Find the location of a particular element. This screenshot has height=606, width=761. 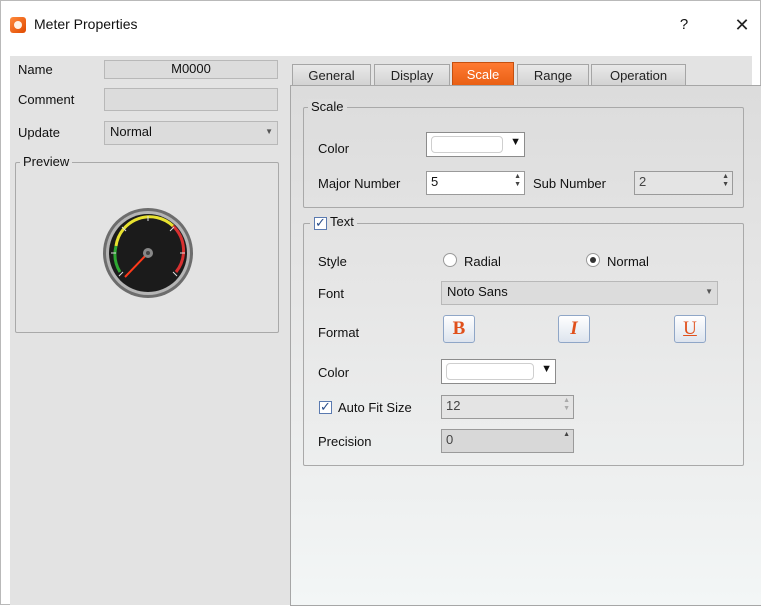

help-button: ? is located at coordinates (684, 25).